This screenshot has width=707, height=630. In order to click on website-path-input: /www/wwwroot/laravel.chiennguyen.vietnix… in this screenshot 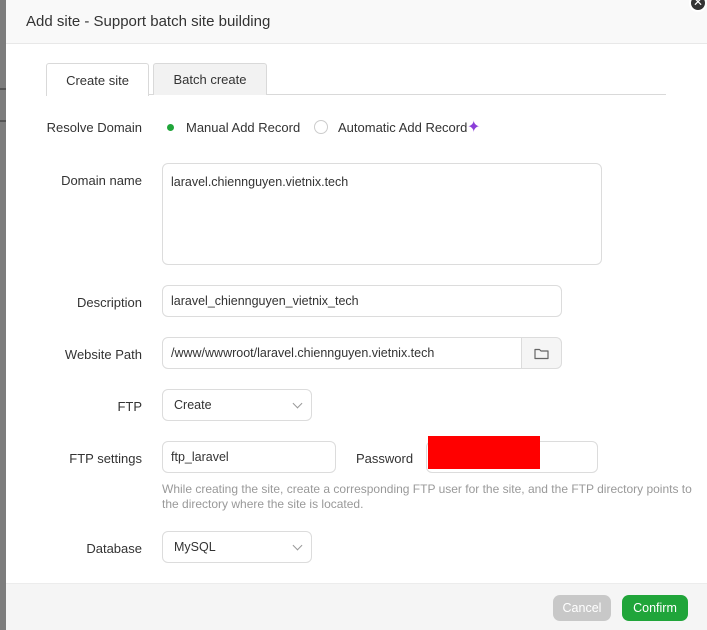, I will do `click(342, 353)`.